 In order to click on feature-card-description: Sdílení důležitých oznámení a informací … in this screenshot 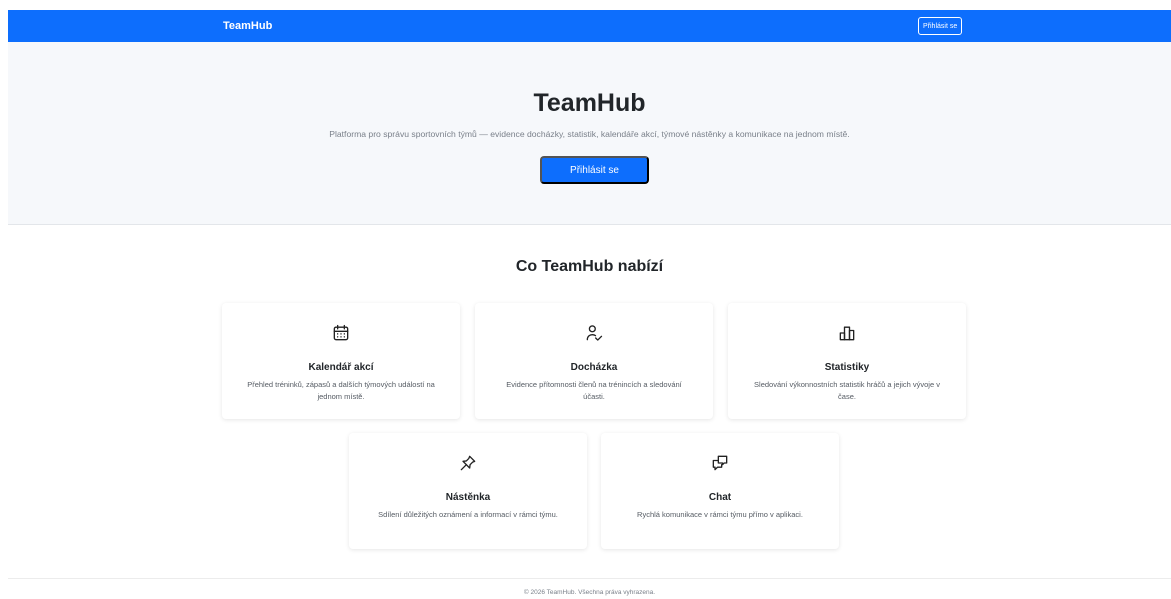, I will do `click(468, 514)`.